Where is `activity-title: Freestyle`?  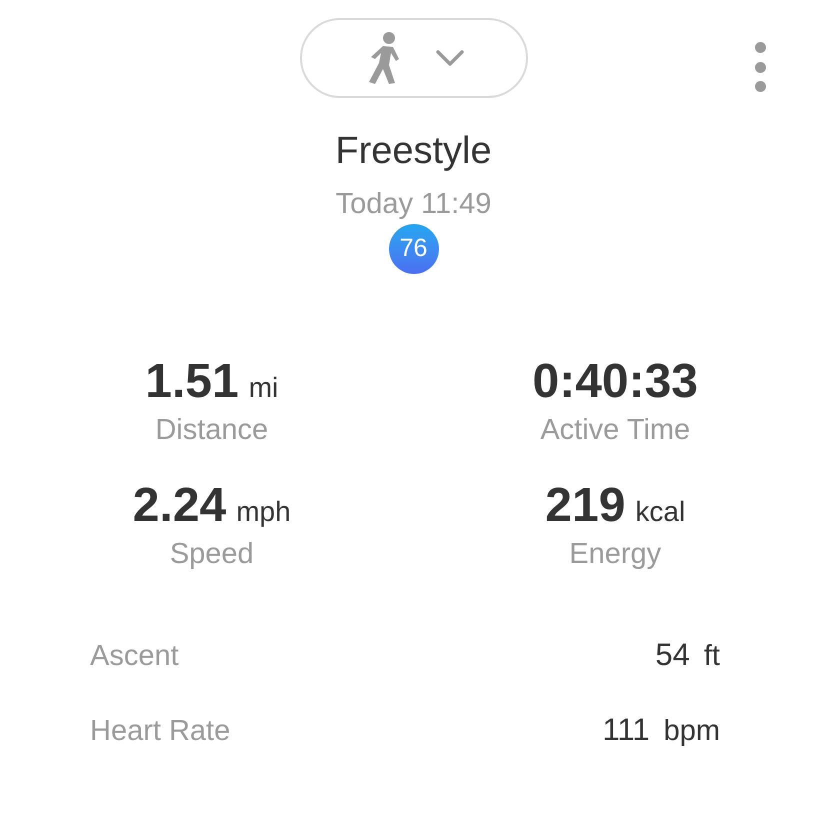
activity-title: Freestyle is located at coordinates (413, 151).